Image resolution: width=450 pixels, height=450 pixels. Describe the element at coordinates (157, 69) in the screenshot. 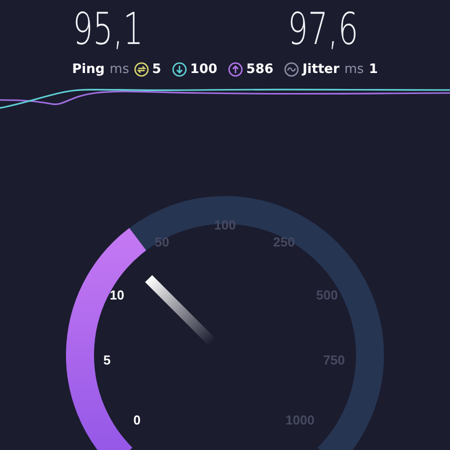

I see `metric-value: 5` at that location.